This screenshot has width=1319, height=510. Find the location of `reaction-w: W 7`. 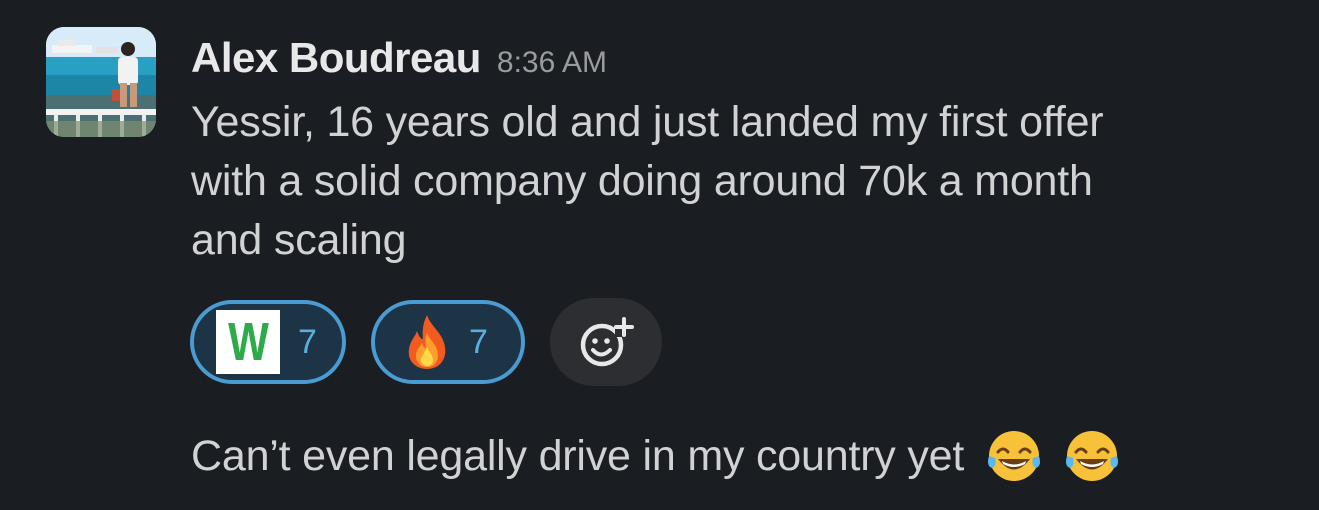

reaction-w: W 7 is located at coordinates (268, 342).